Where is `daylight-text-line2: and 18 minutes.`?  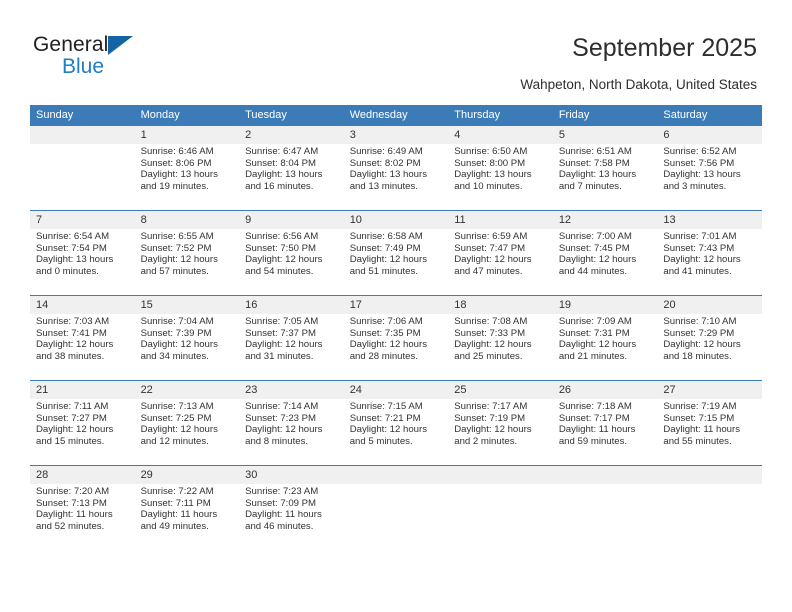
daylight-text-line2: and 18 minutes. is located at coordinates (697, 356).